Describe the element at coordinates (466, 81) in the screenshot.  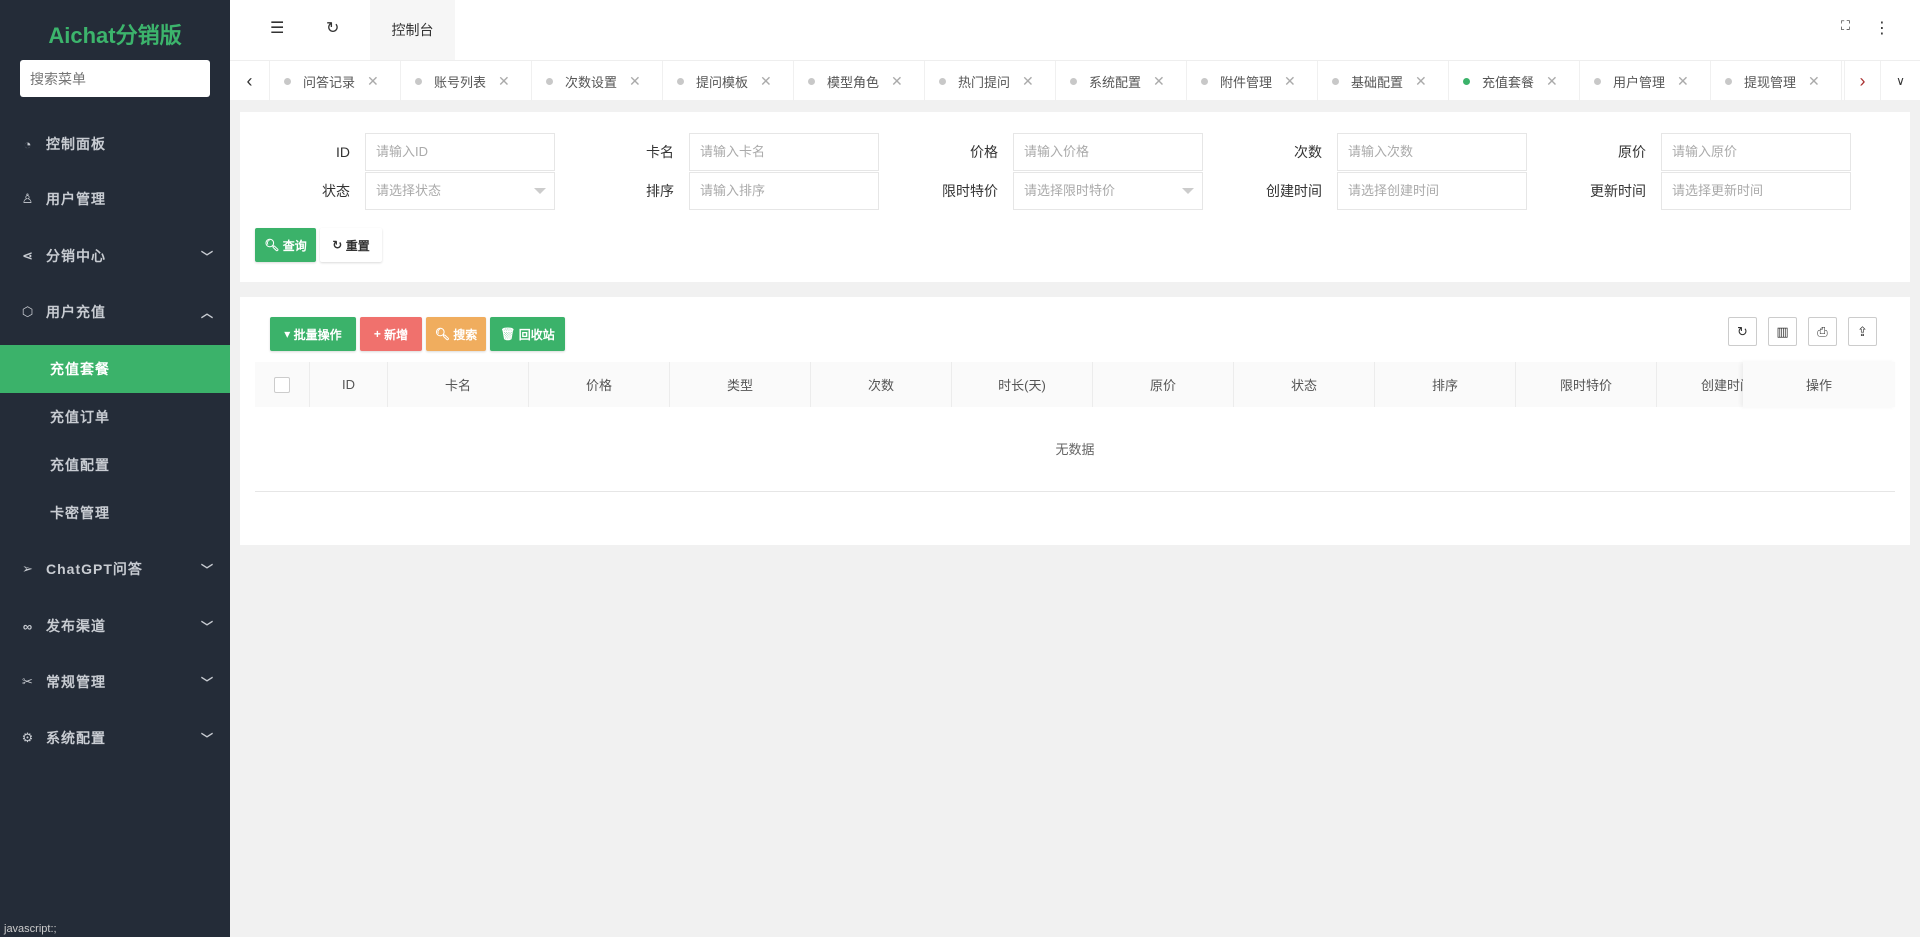
I see `tab-1: 账号列表 ✕` at that location.